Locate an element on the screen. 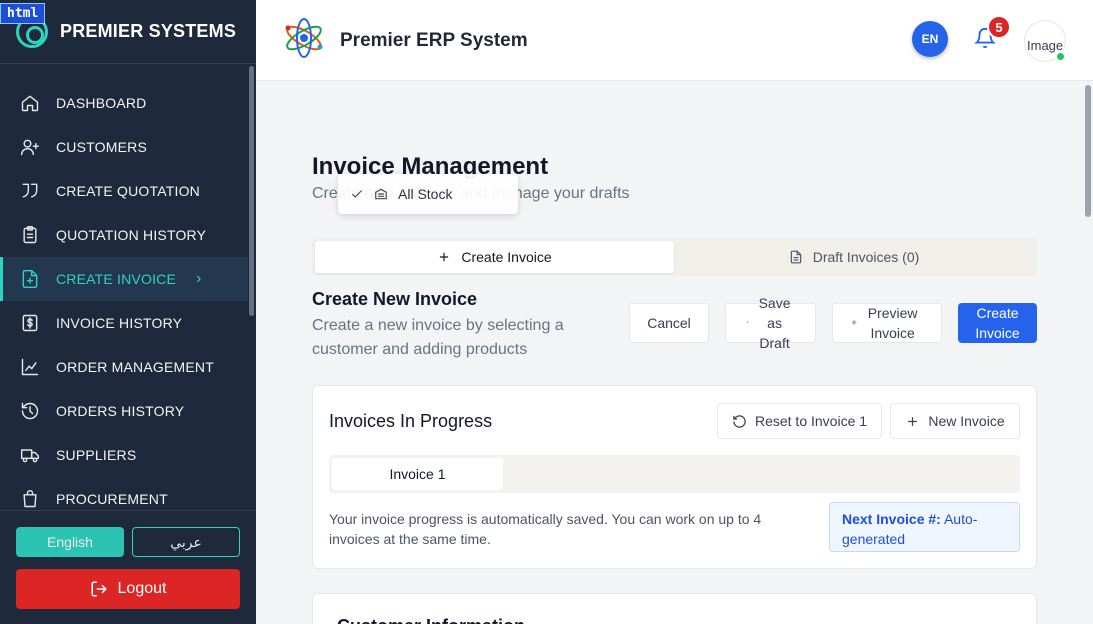 The width and height of the screenshot is (1093, 624). home-icon is located at coordinates (30, 103).